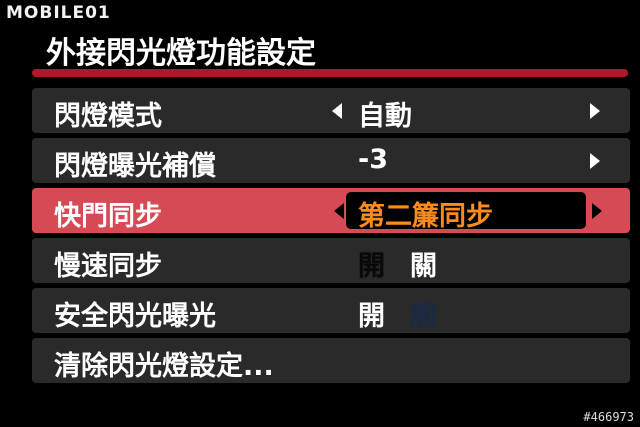  Describe the element at coordinates (108, 216) in the screenshot. I see `shutter-sync-label: 快門同步` at that location.